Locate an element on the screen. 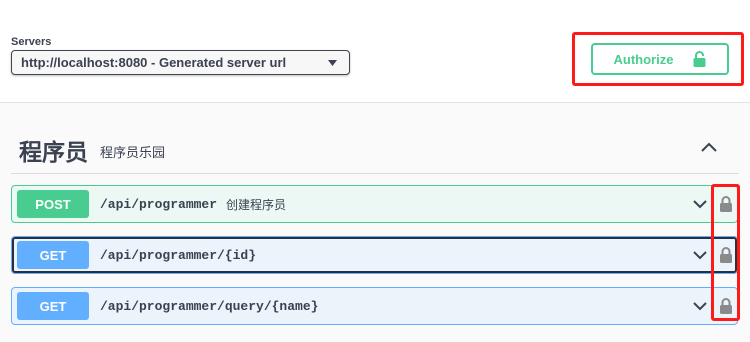 This screenshot has height=342, width=750. caret-down-icon is located at coordinates (332, 62).